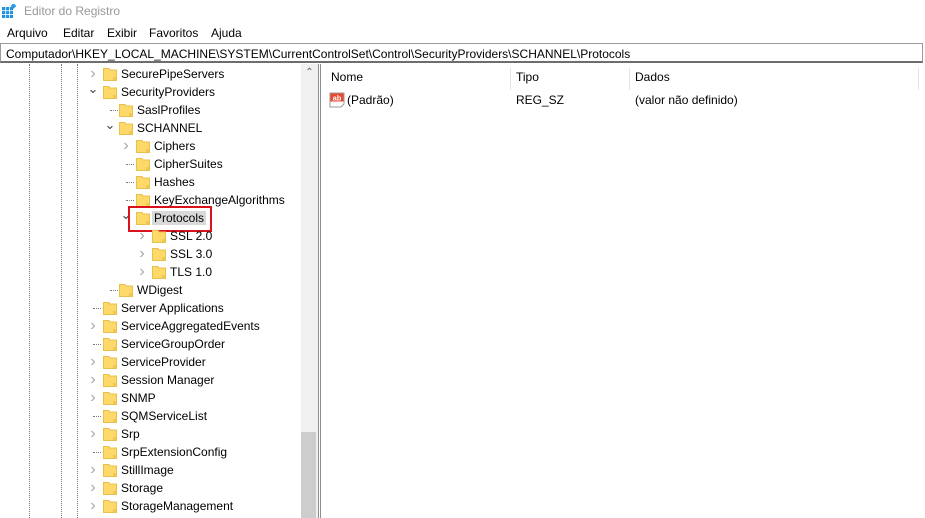 This screenshot has height=518, width=925. What do you see at coordinates (652, 76) in the screenshot?
I see `column-header-data: Dados` at bounding box center [652, 76].